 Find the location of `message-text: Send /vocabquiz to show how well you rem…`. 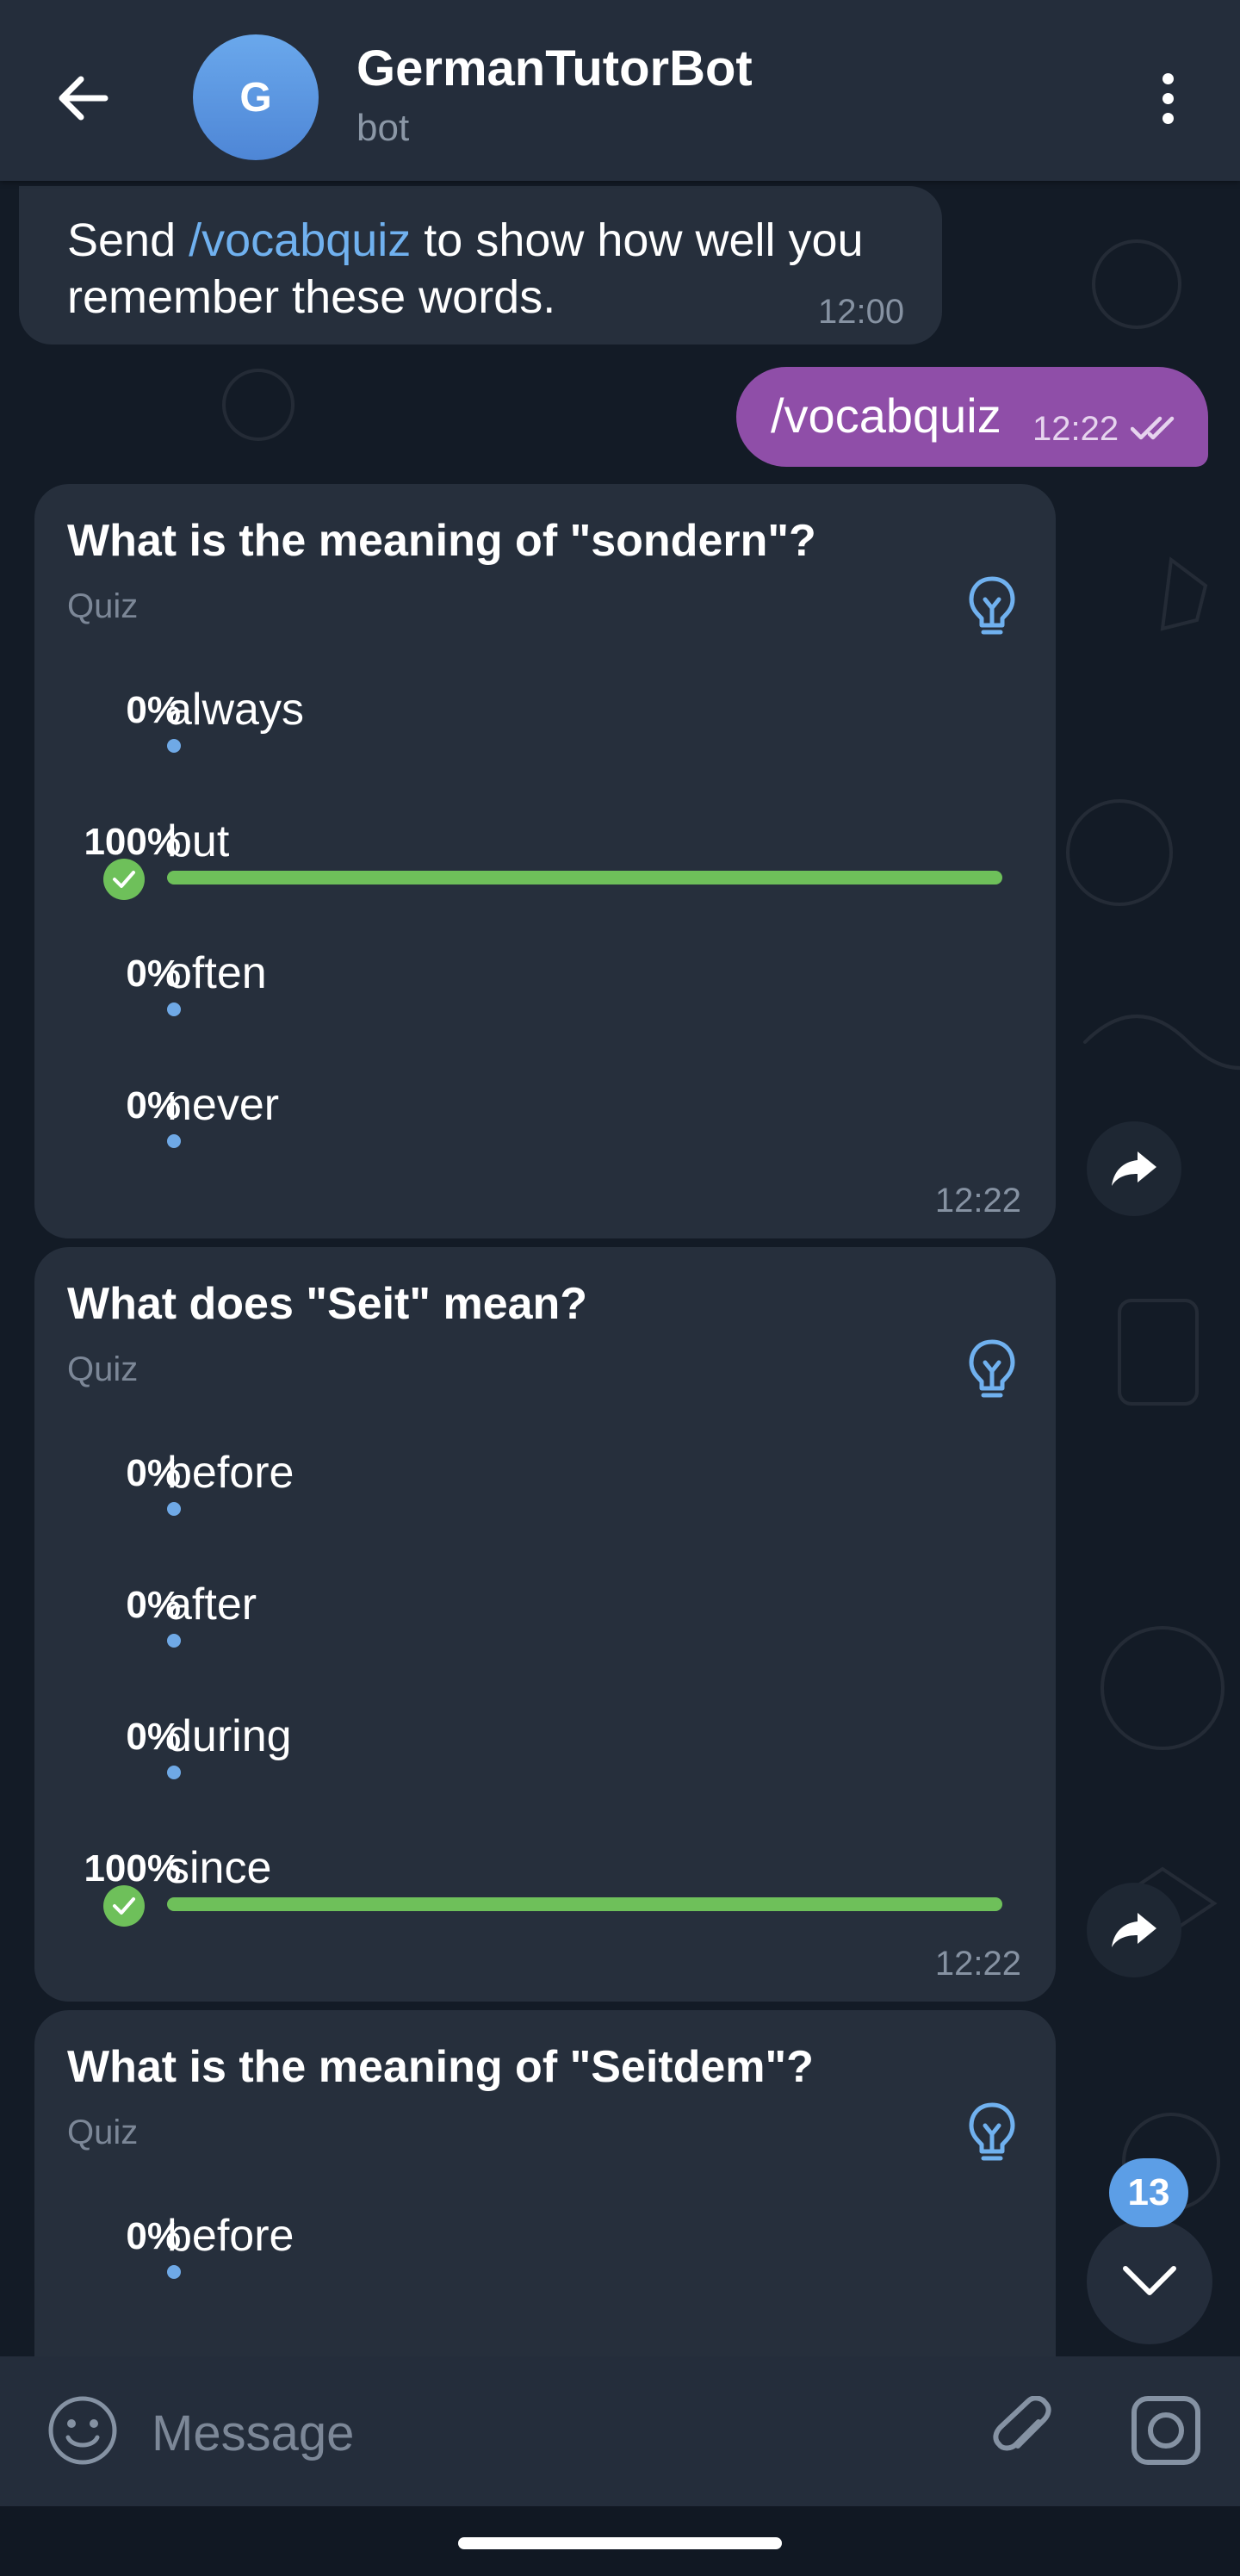

message-text: Send /vocabquiz to show how well you rem… is located at coordinates (466, 268).